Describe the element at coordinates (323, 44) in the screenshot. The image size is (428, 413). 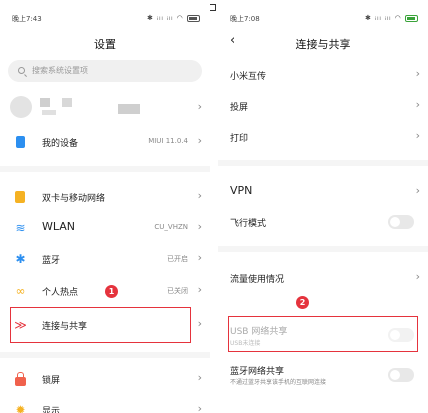
I see `page-title: 连接与共享` at that location.